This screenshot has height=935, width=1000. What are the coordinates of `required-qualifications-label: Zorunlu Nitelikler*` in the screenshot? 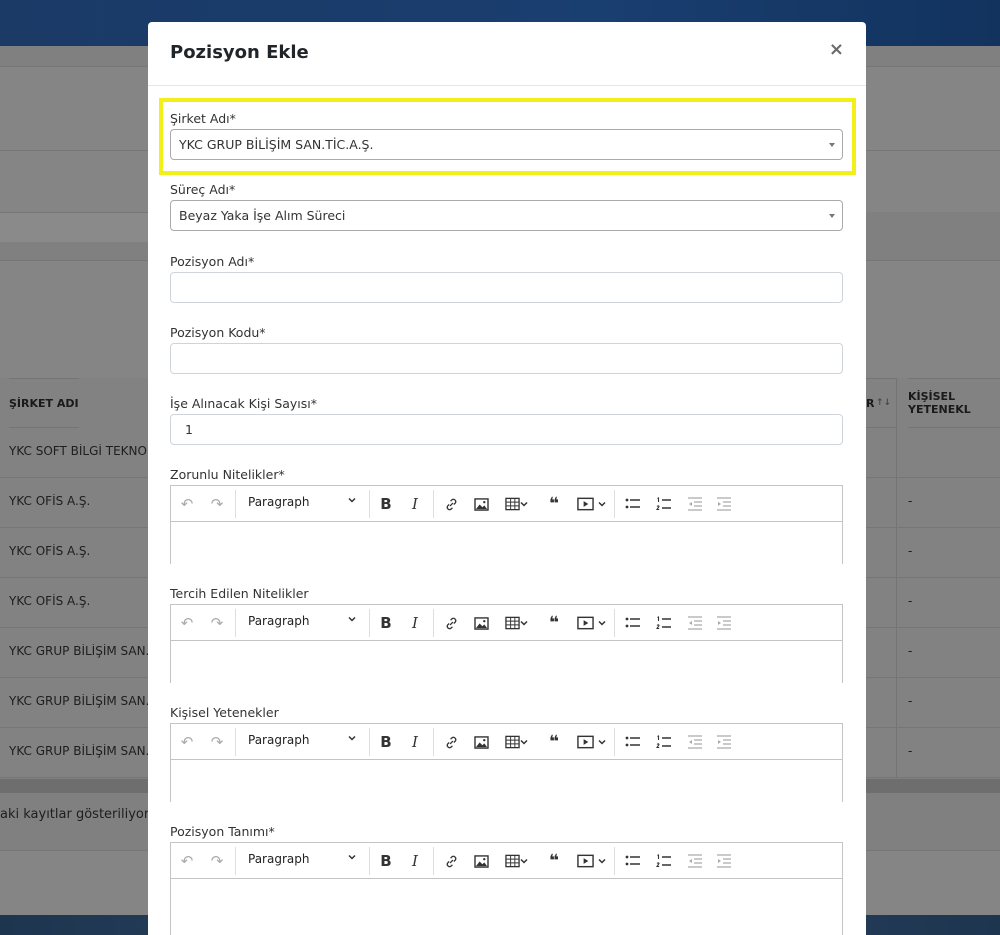 It's located at (227, 474).